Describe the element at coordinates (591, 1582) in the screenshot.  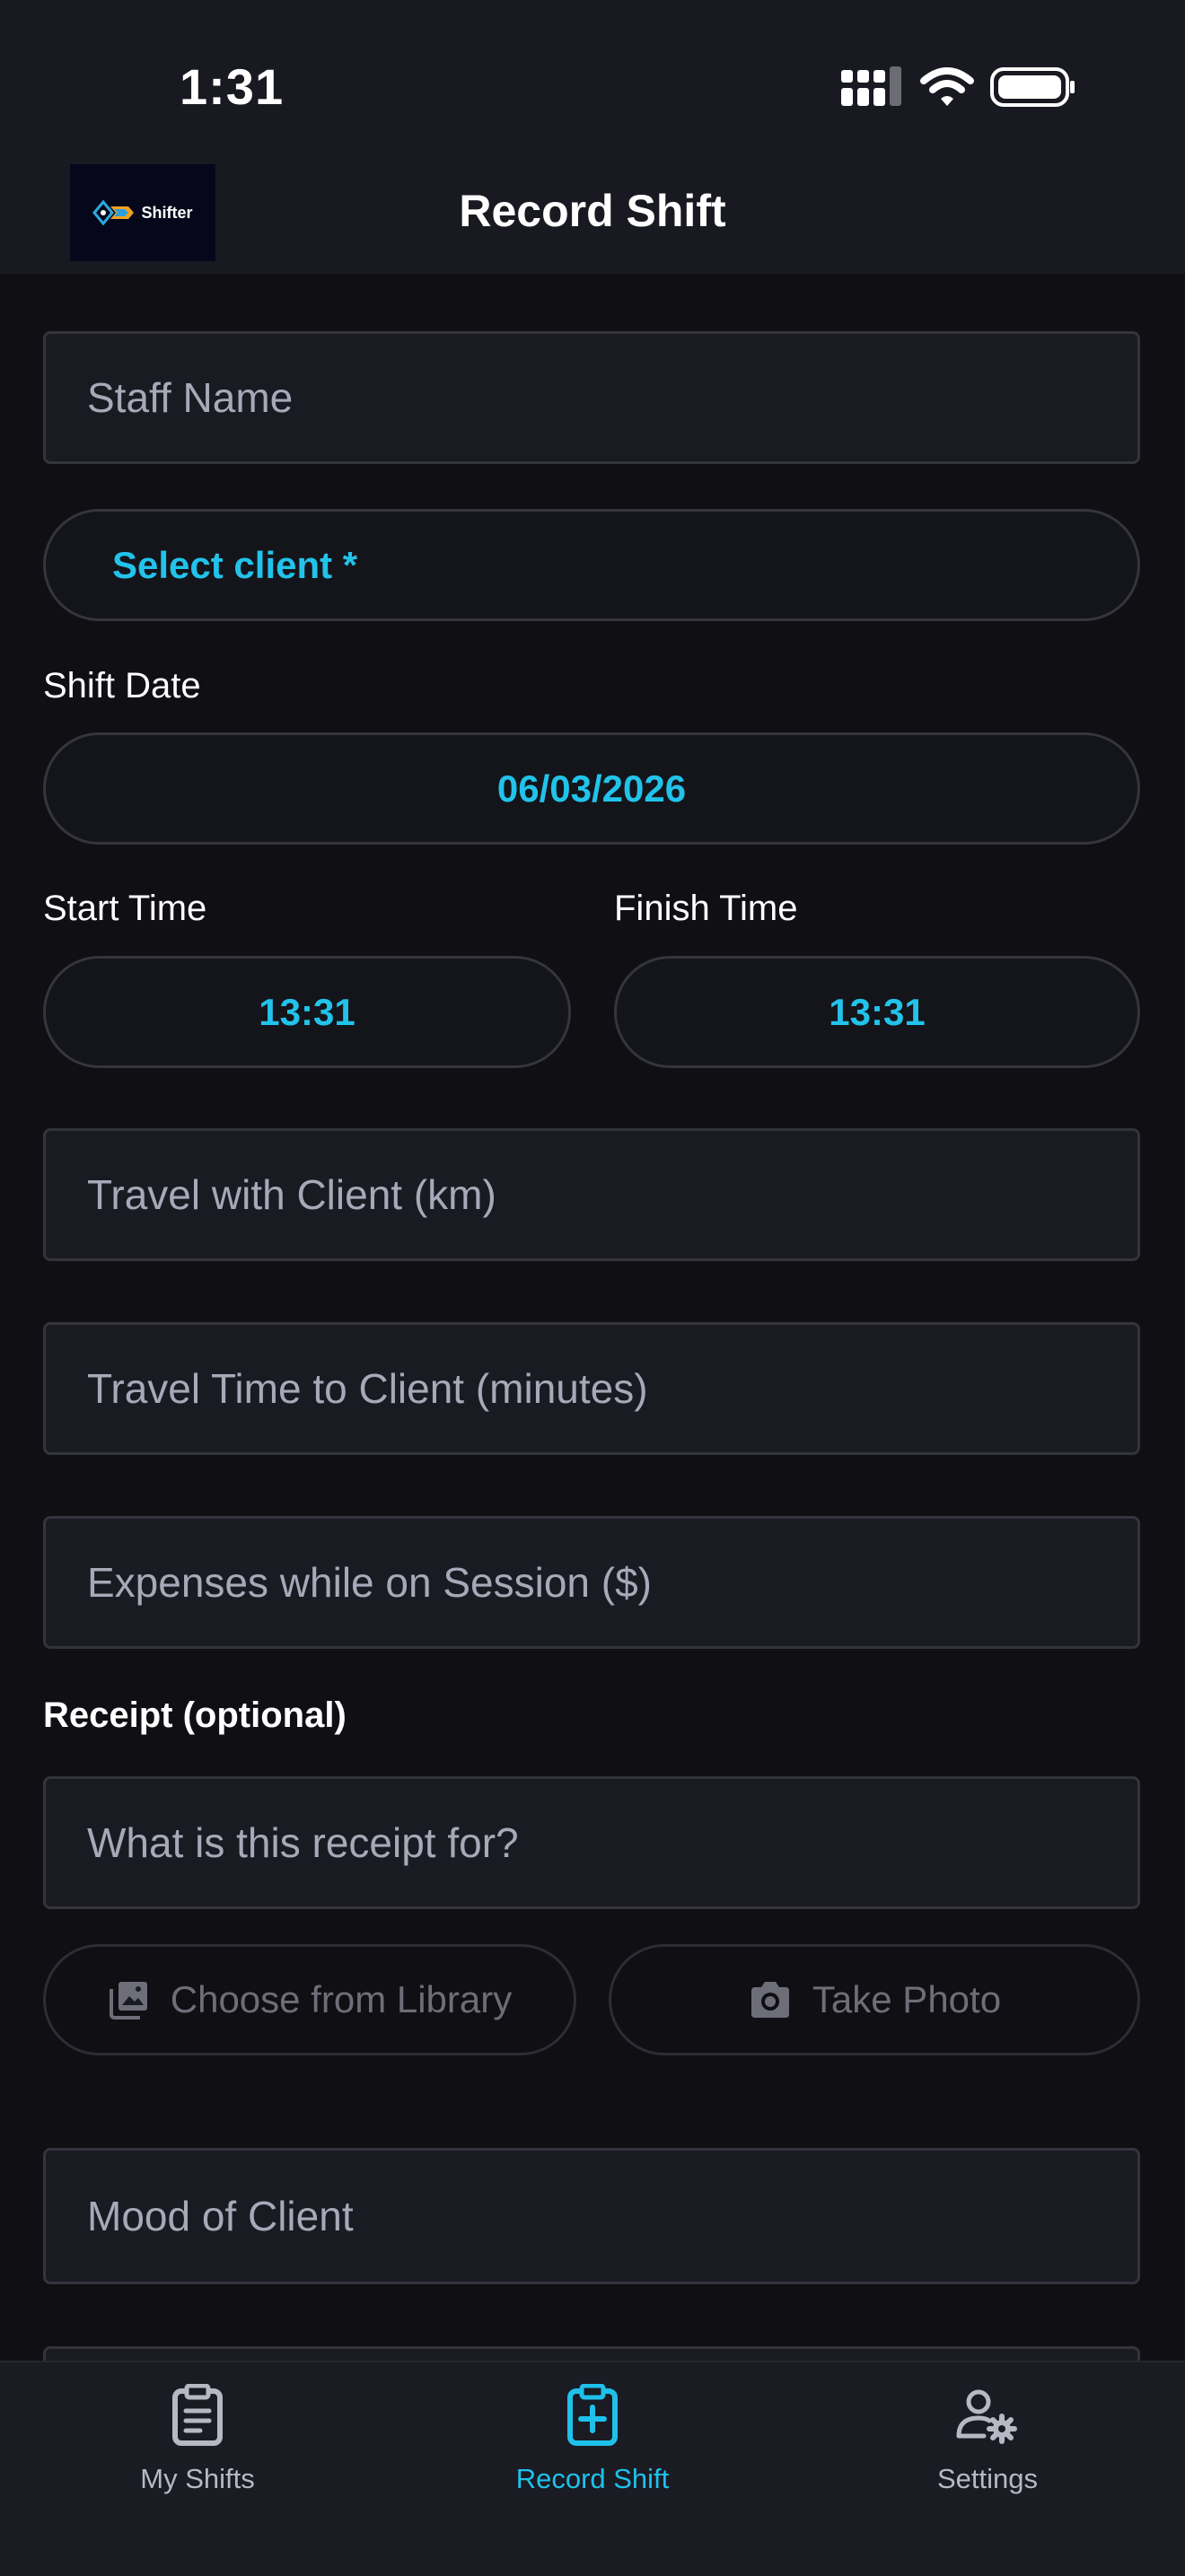
I see `expenses-input: Expenses while on Session ($)` at that location.